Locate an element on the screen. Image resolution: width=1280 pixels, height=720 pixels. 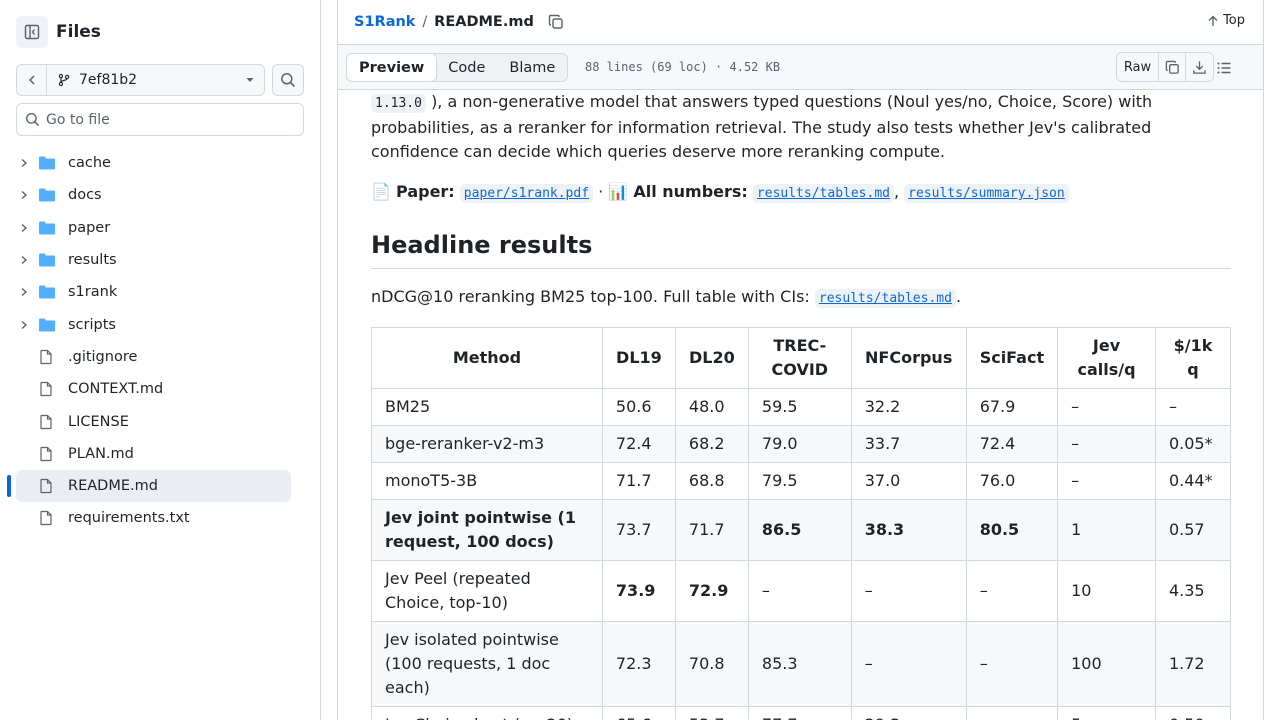
table-cell: 68.2 is located at coordinates (711, 444).